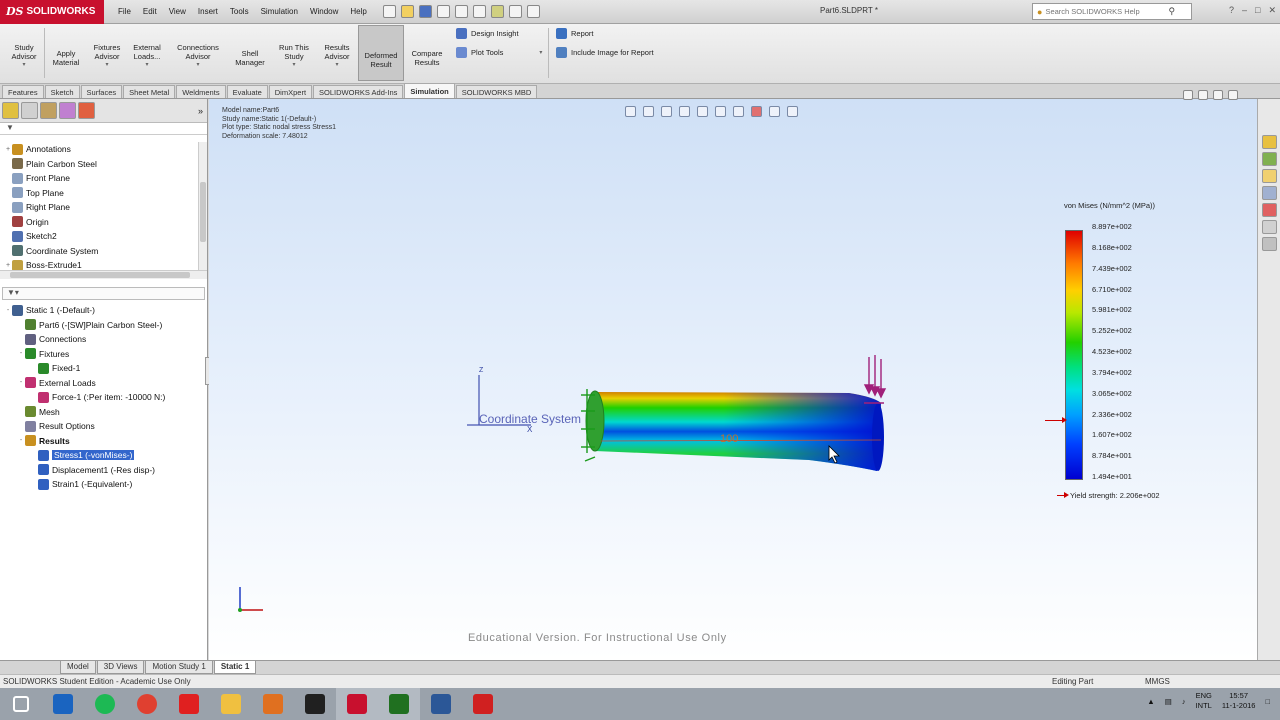 The image size is (1280, 720). What do you see at coordinates (198, 53) in the screenshot?
I see `connections-advisor-button: Connections Advisor ▾` at bounding box center [198, 53].